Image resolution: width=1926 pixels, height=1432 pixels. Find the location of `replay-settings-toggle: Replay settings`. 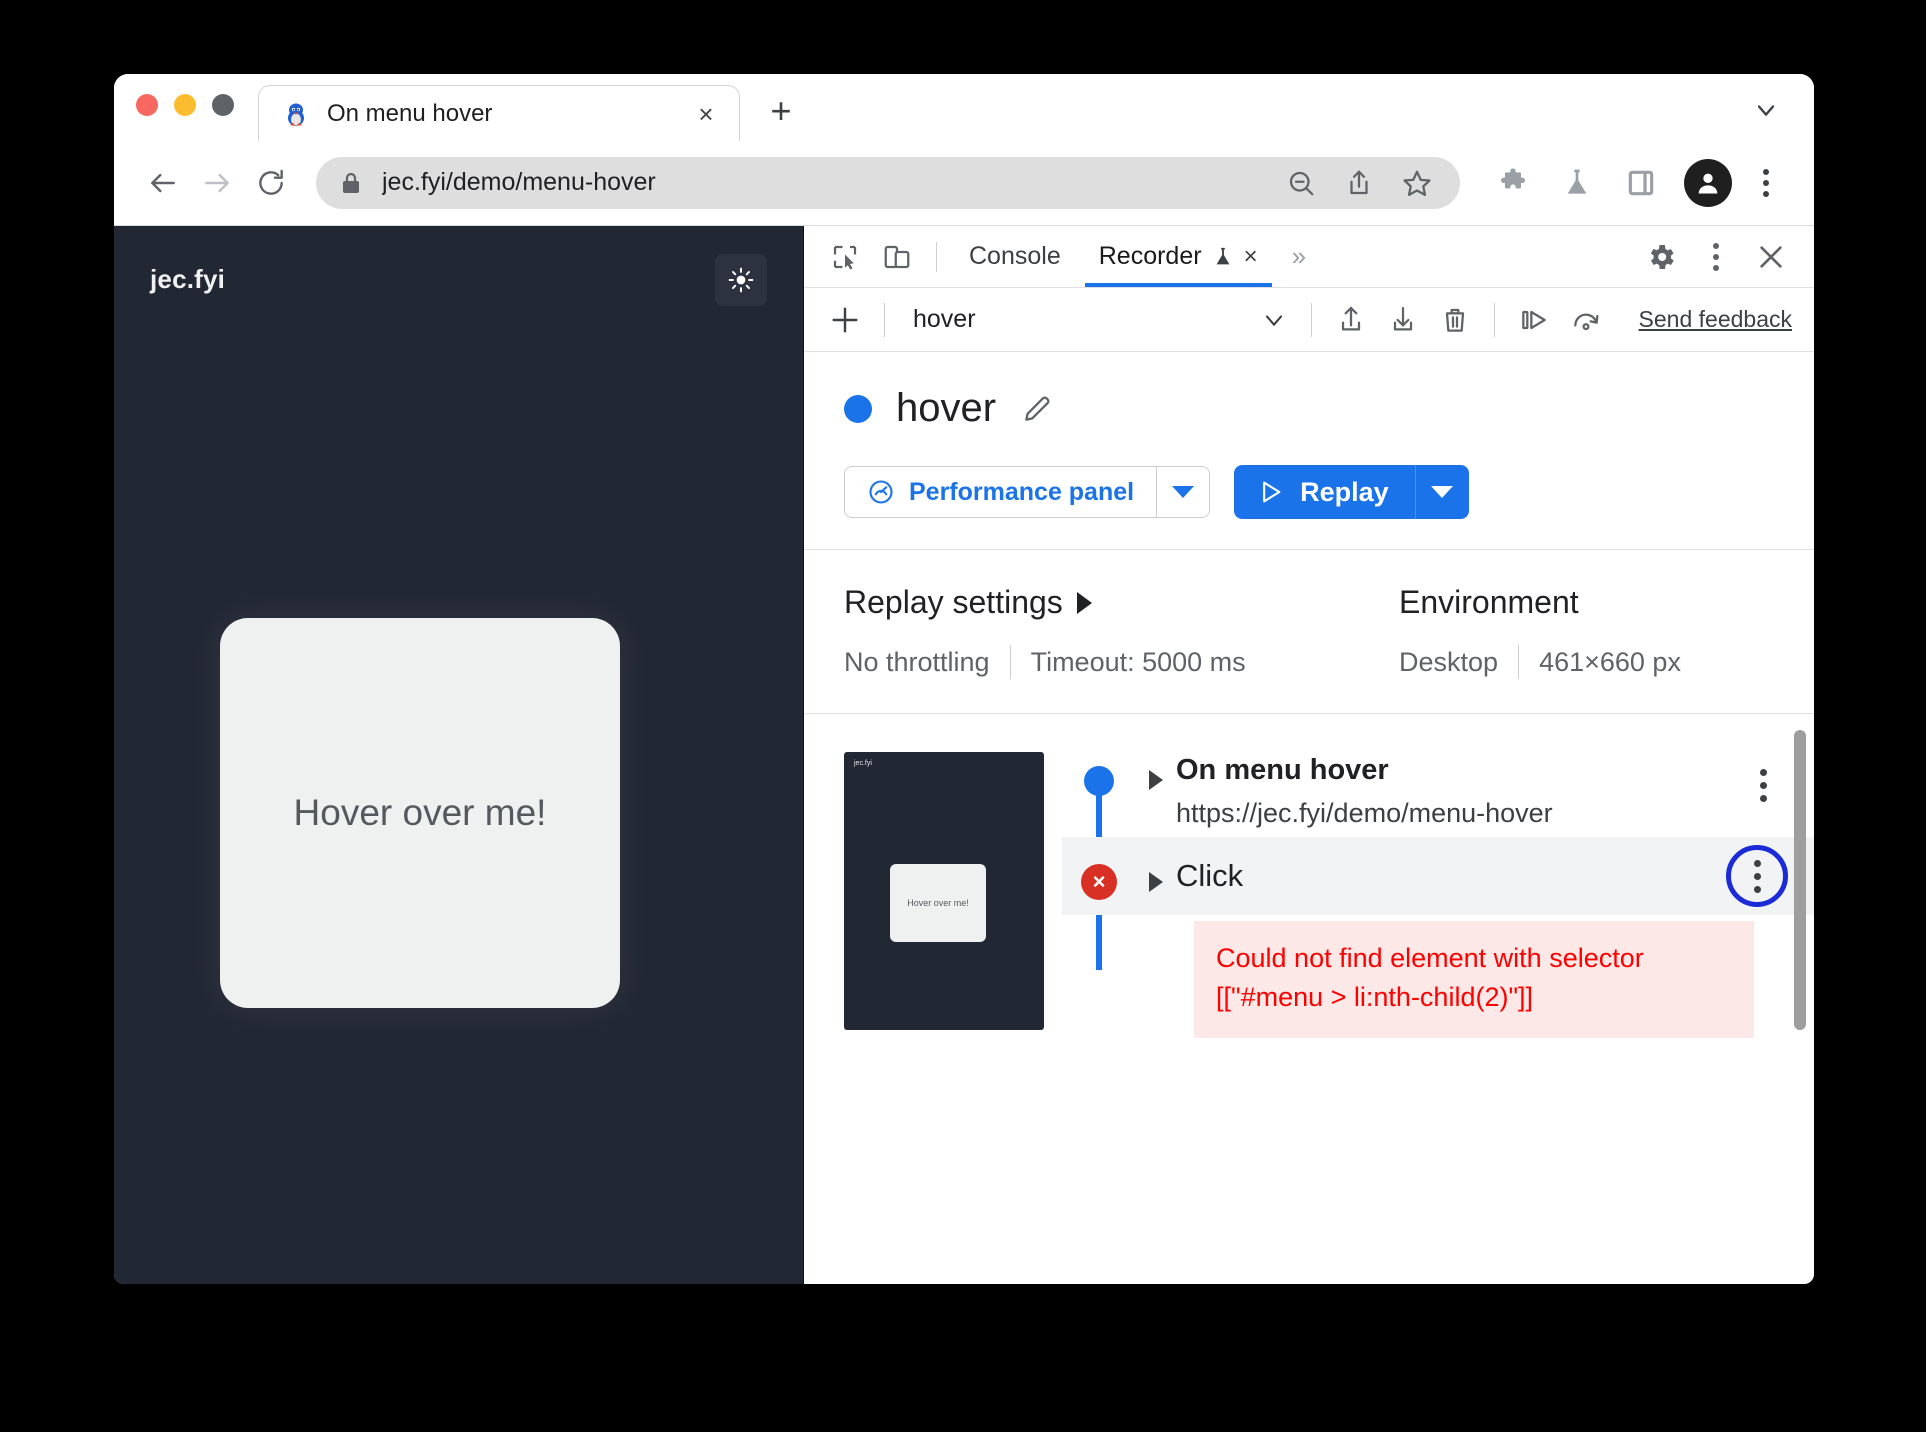

replay-settings-toggle: Replay settings is located at coordinates (1121, 602).